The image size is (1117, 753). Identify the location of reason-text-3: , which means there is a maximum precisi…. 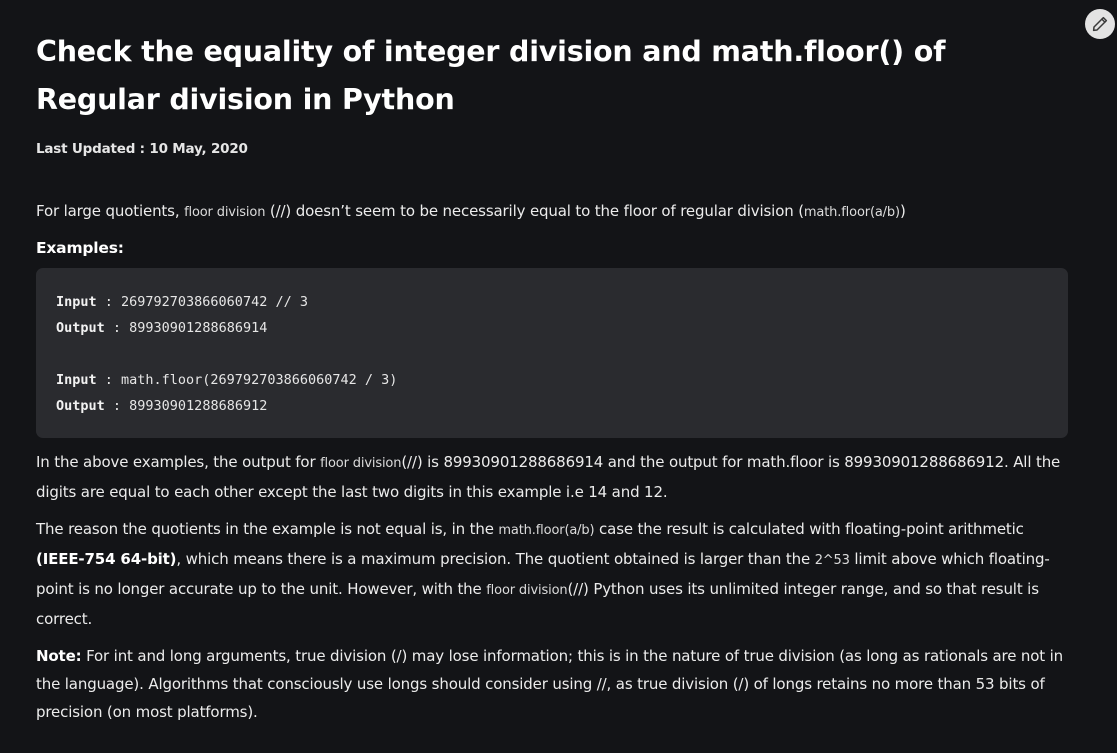
(495, 559).